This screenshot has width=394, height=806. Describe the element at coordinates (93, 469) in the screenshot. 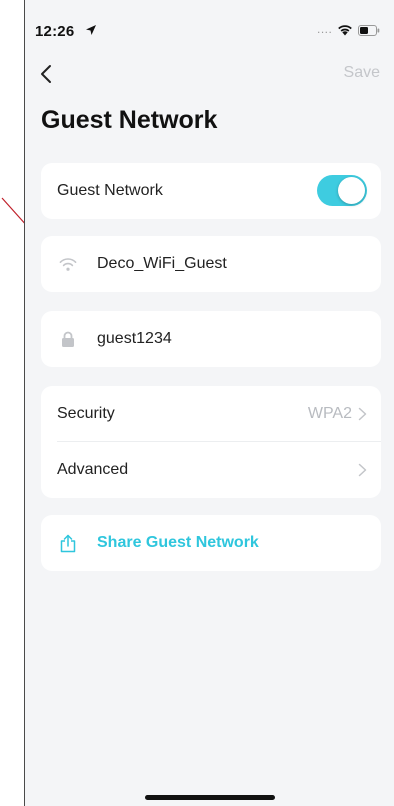

I see `advanced-label: Advanced` at that location.